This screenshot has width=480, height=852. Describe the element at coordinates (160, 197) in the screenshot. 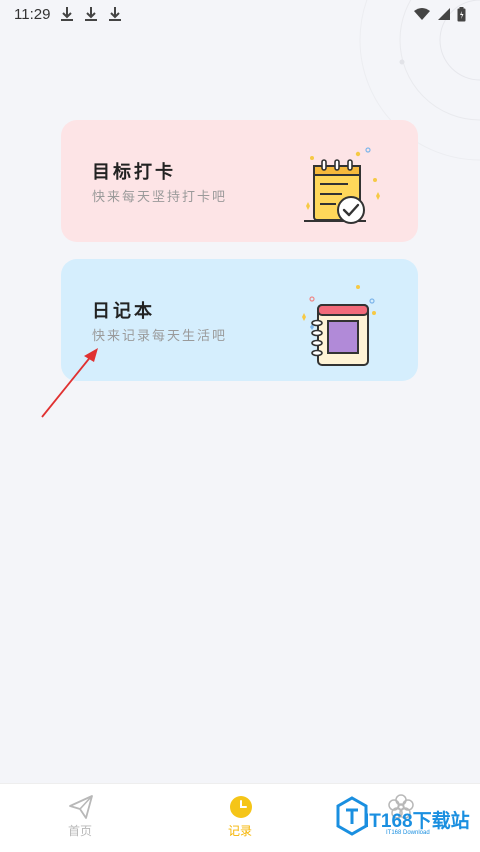

I see `card-subtitle: 快来每天坚持打卡吧` at that location.